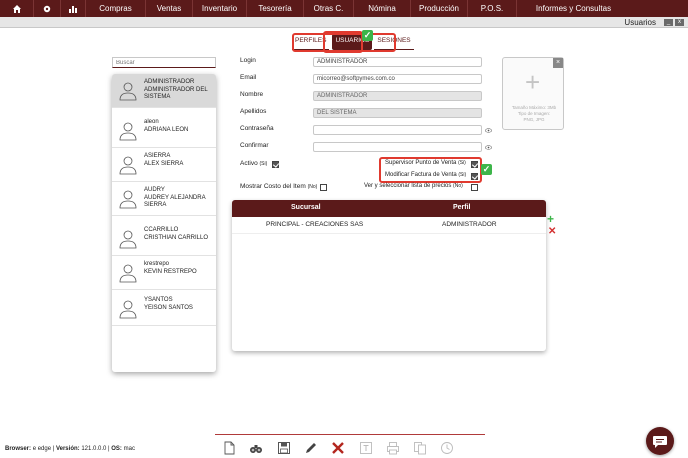 This screenshot has width=688, height=458. Describe the element at coordinates (248, 77) in the screenshot. I see `email-label: Email` at that location.